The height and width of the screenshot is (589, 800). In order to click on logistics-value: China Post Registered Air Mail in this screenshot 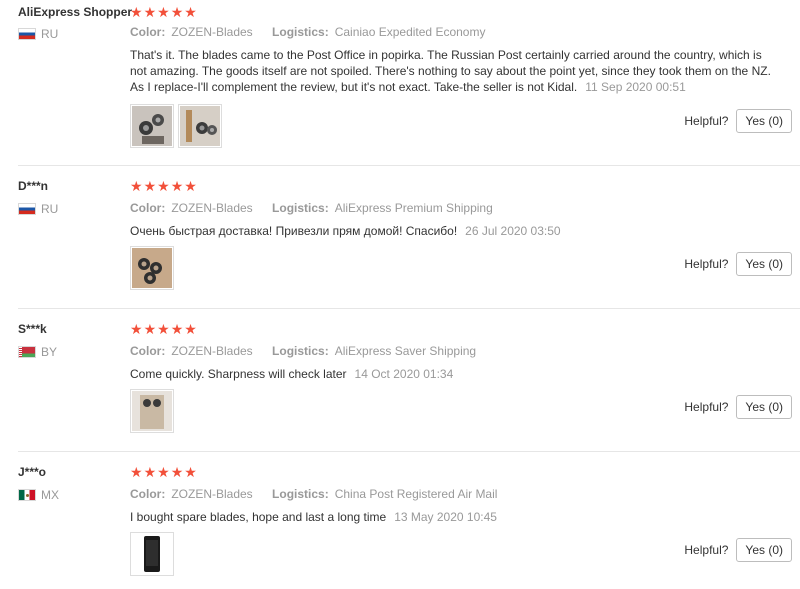, I will do `click(416, 494)`.